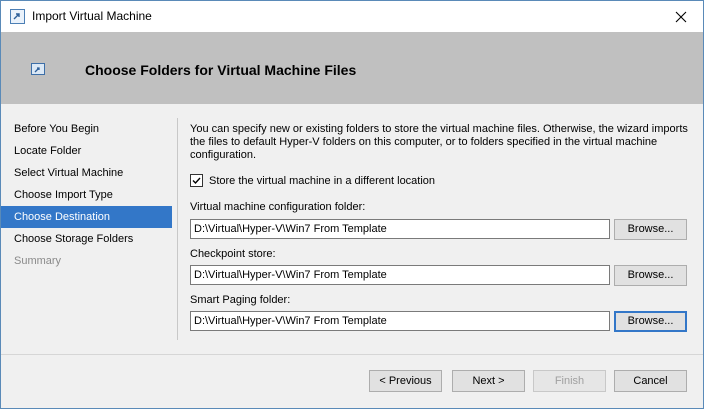 The height and width of the screenshot is (409, 704). Describe the element at coordinates (650, 381) in the screenshot. I see `cancel-button: Cancel` at that location.